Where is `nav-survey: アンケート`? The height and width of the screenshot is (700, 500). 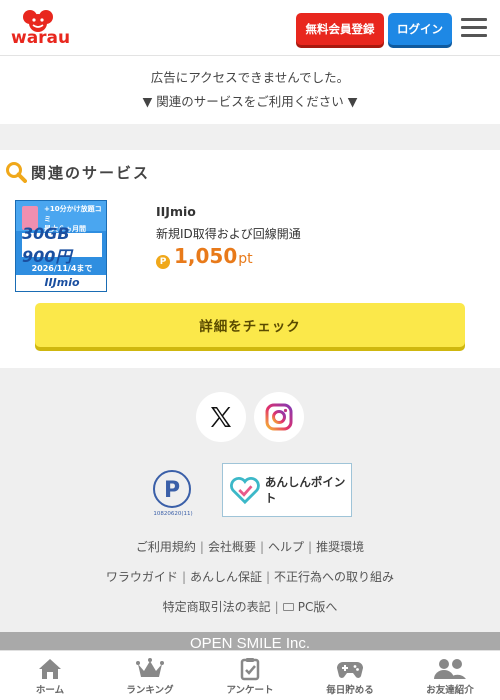 nav-survey: アンケート is located at coordinates (250, 675).